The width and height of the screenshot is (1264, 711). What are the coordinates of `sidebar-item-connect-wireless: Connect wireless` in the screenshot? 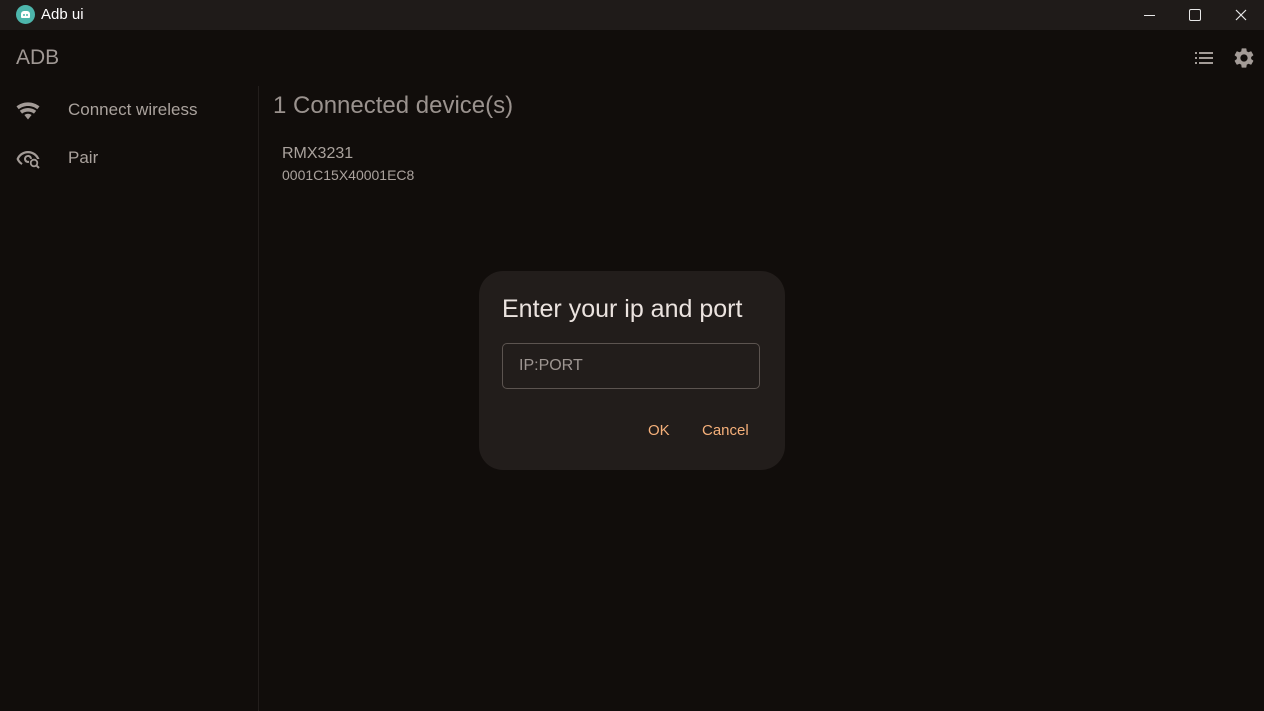 It's located at (125, 110).